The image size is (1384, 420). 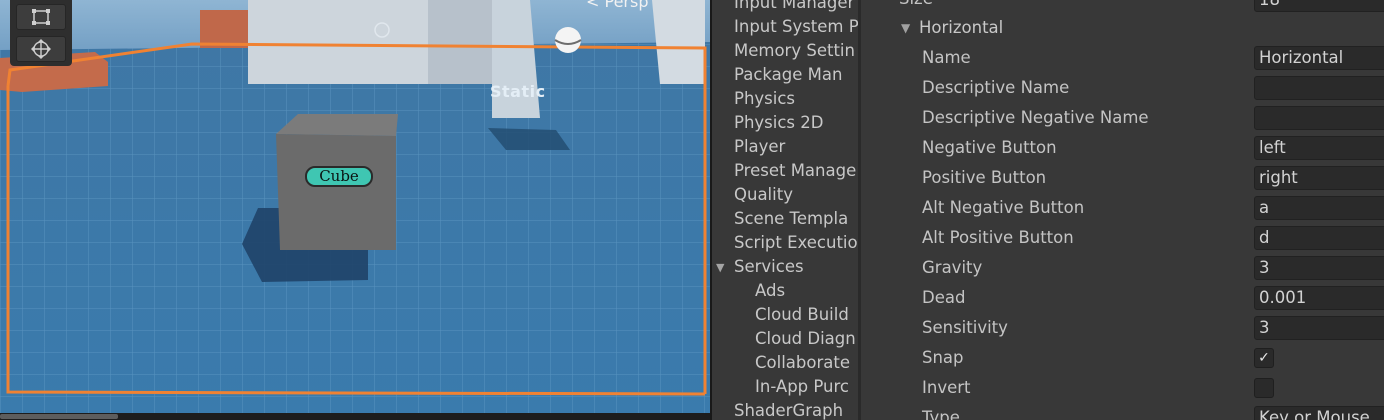 What do you see at coordinates (617, 5) in the screenshot?
I see `camera-mode-label: < Persp` at bounding box center [617, 5].